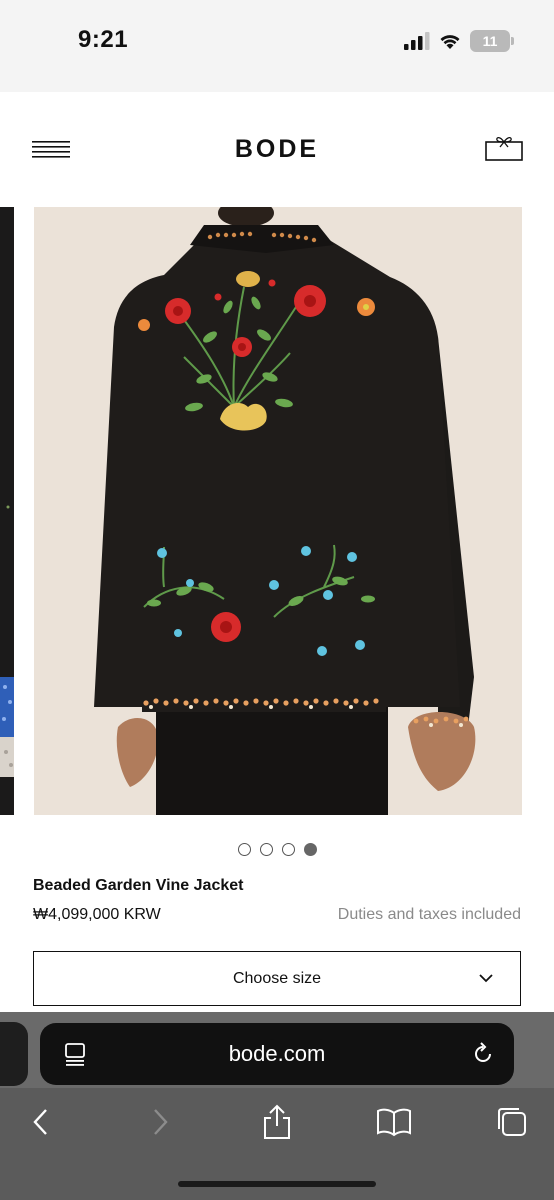 This screenshot has height=1200, width=554. Describe the element at coordinates (417, 41) in the screenshot. I see `cellular-signal-icon` at that location.